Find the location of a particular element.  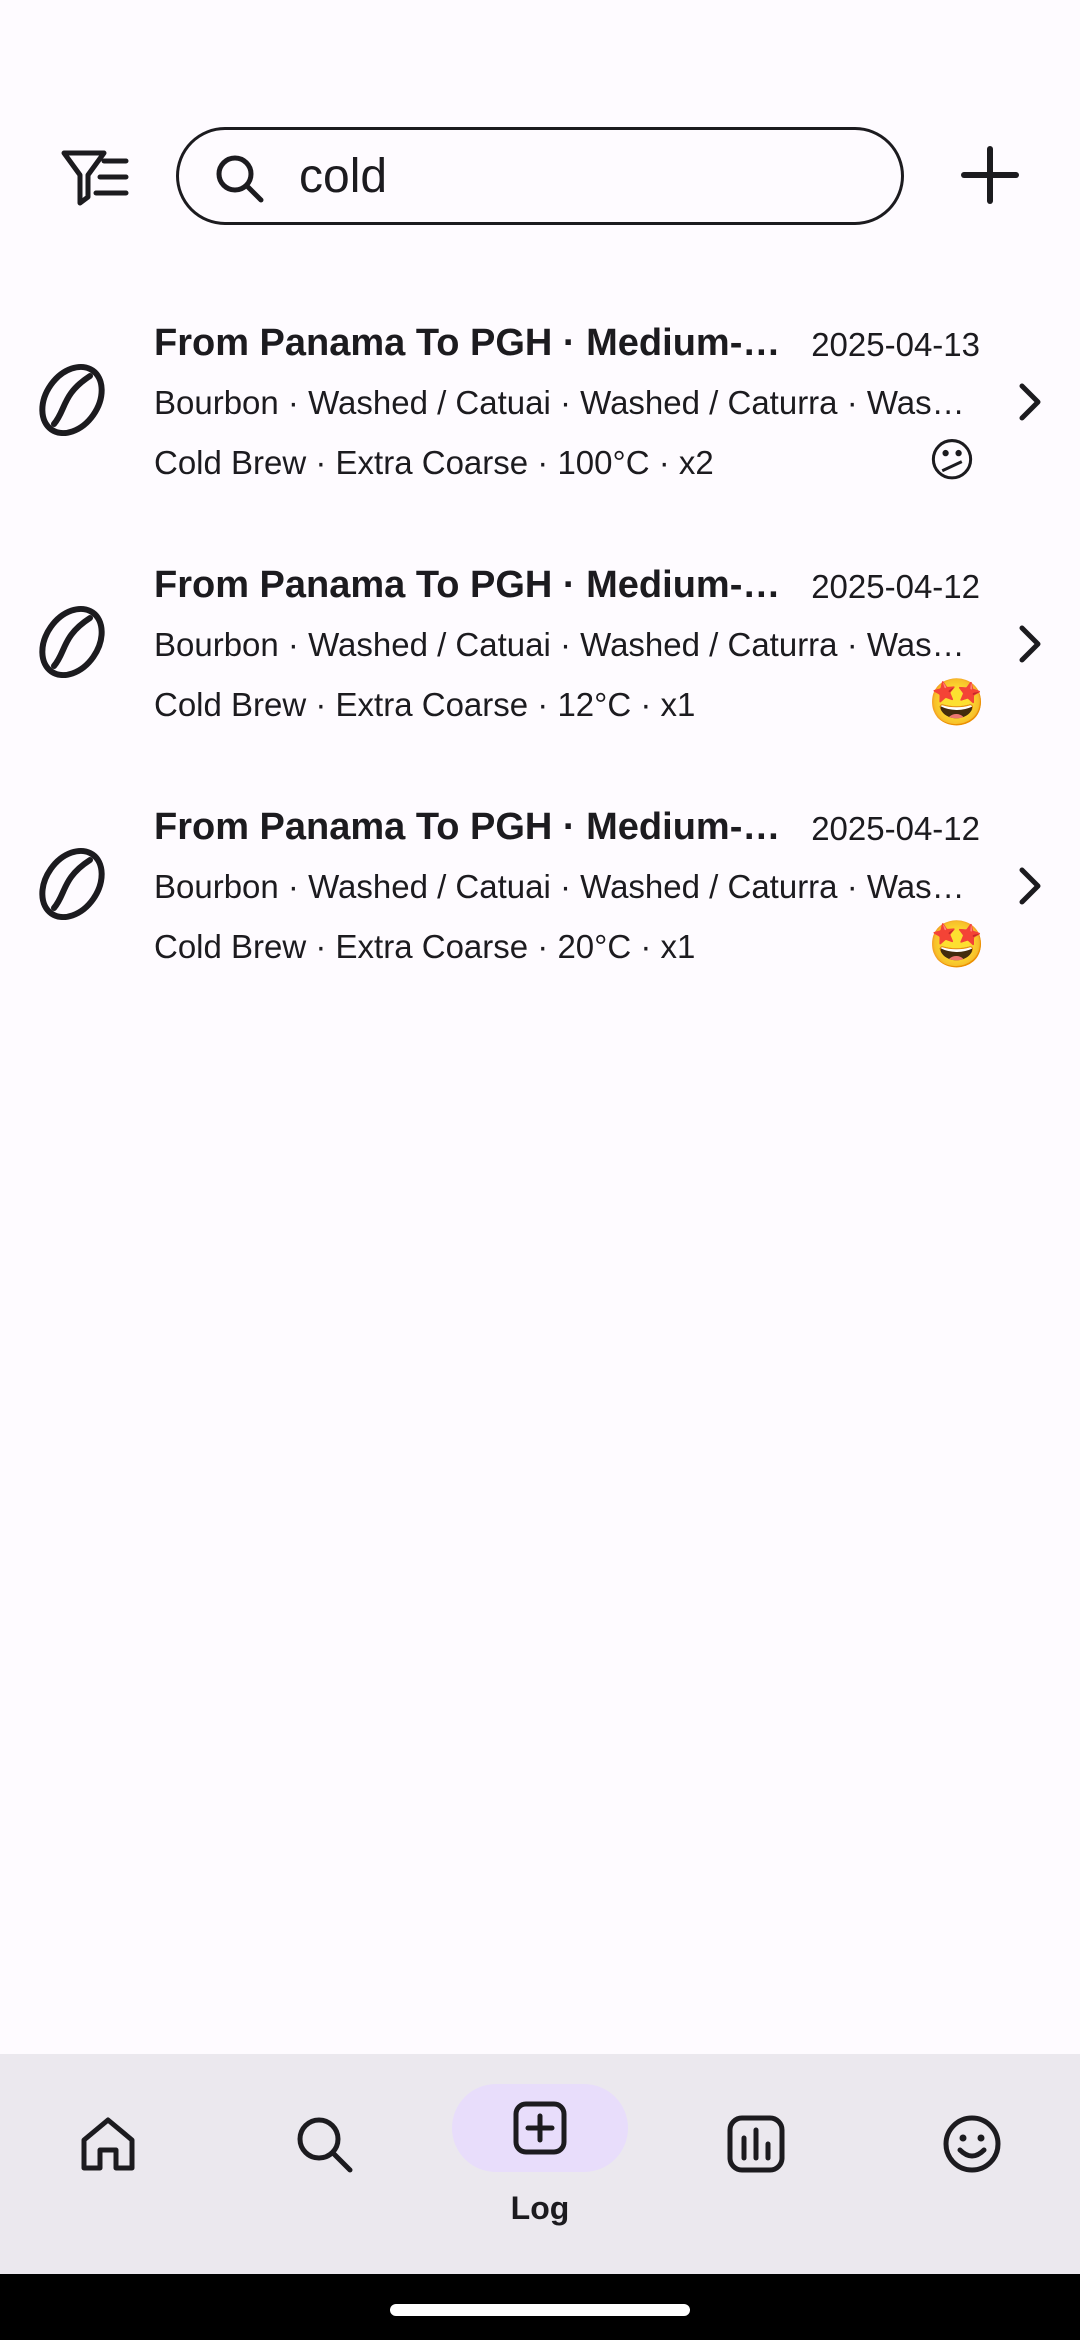

system-gesture-bar is located at coordinates (540, 2307).